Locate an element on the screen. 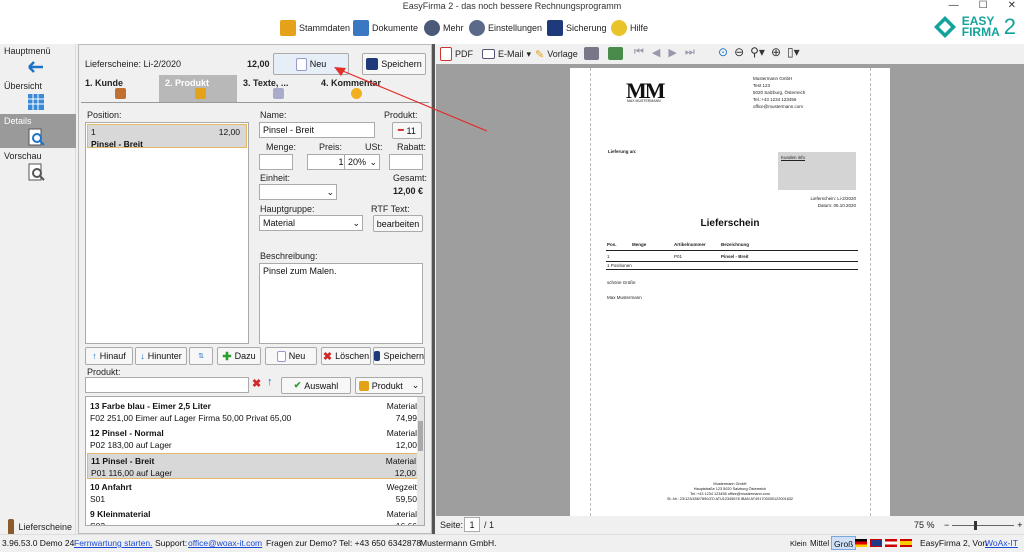 Image resolution: width=1024 pixels, height=552 pixels. maximize-icon: ☐ is located at coordinates (983, 6).